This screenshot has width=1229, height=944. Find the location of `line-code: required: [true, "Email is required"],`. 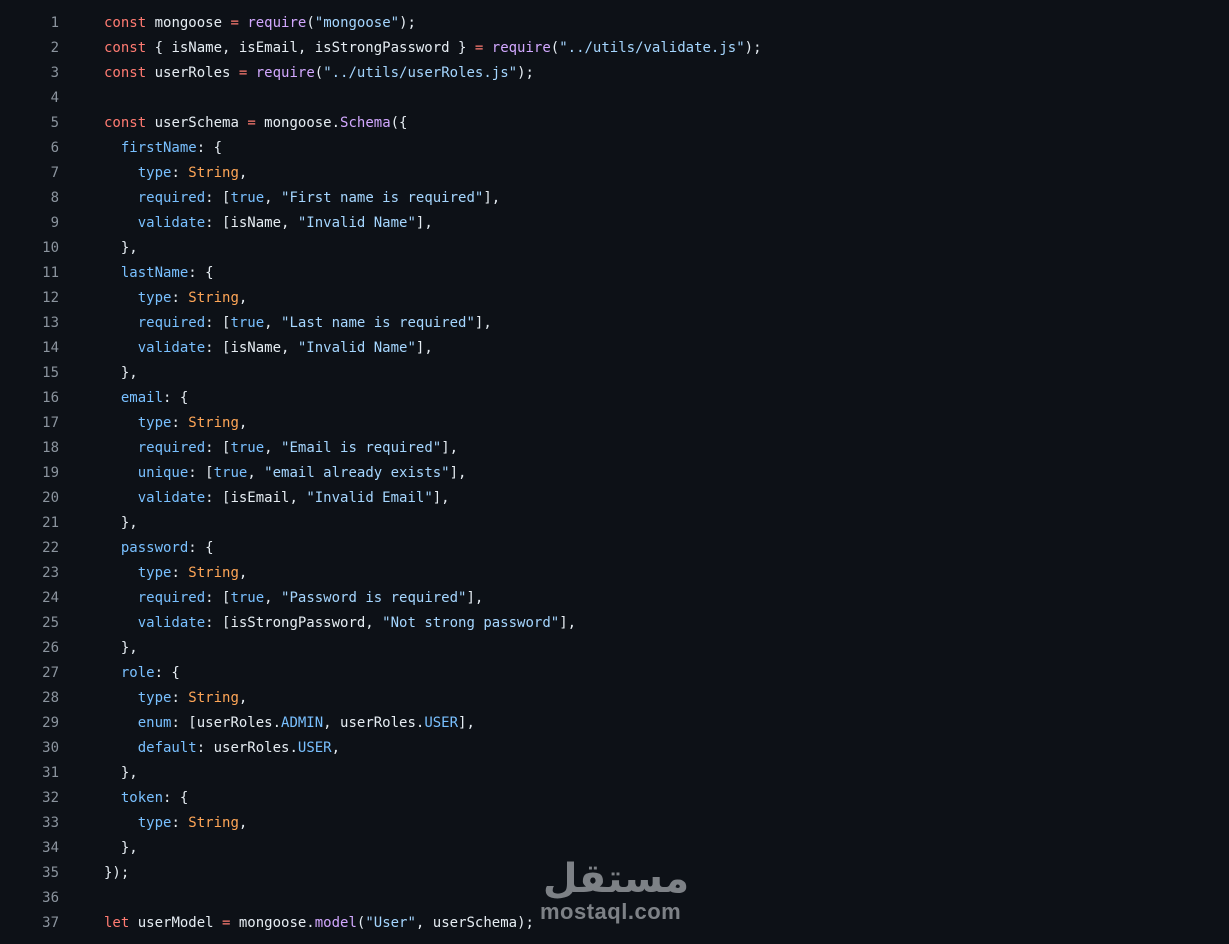

line-code: required: [true, "Email is required"], is located at coordinates (258, 448).